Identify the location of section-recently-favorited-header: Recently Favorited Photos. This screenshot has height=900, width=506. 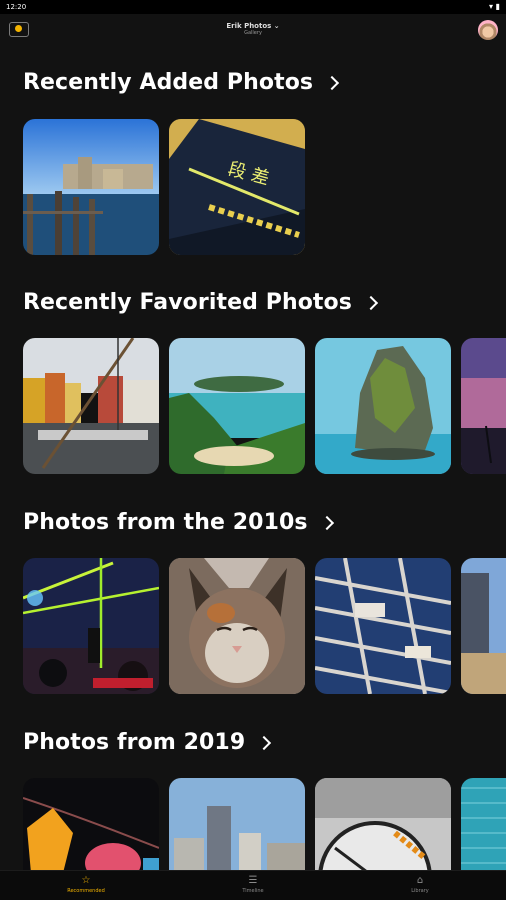
(201, 302).